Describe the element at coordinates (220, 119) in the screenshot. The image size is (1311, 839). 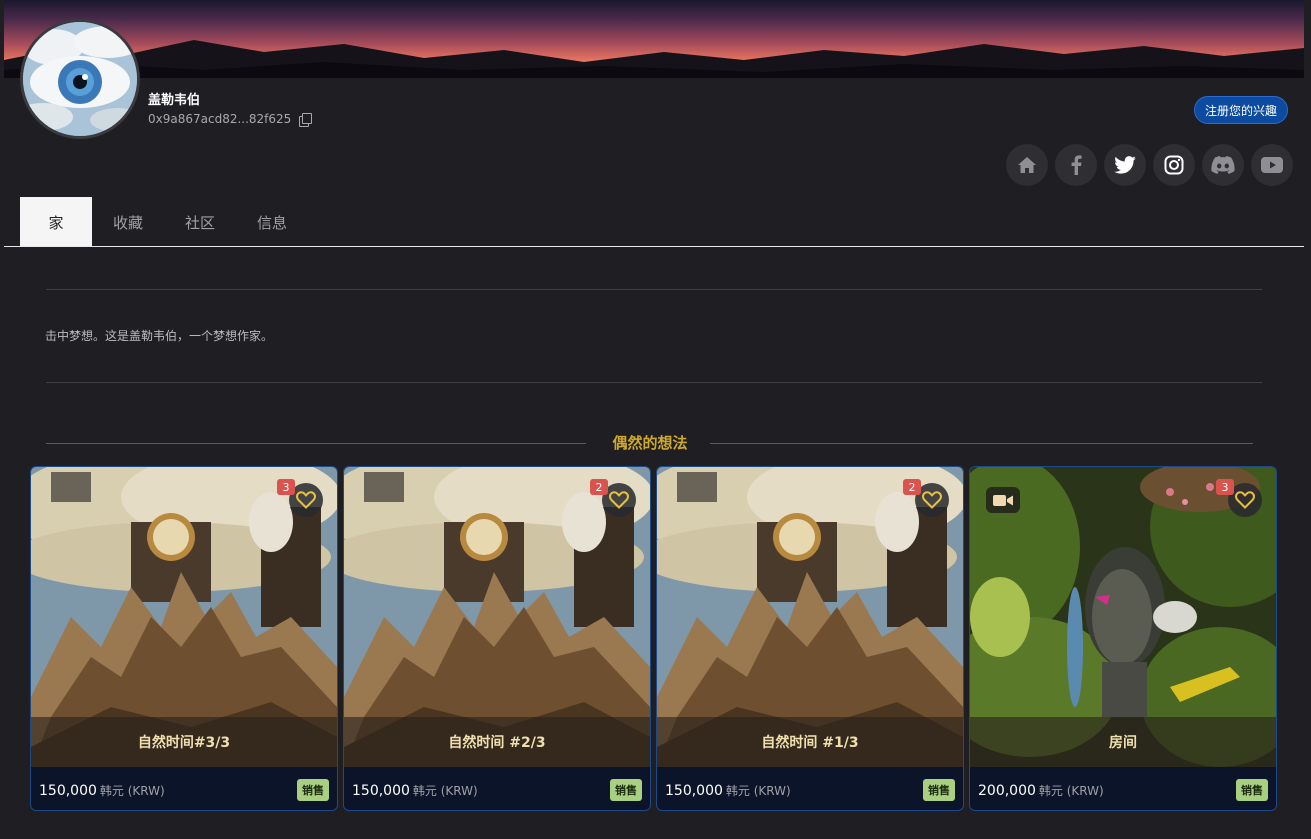
I see `wallet-address-text: 0x9a867acd82...82f625` at that location.